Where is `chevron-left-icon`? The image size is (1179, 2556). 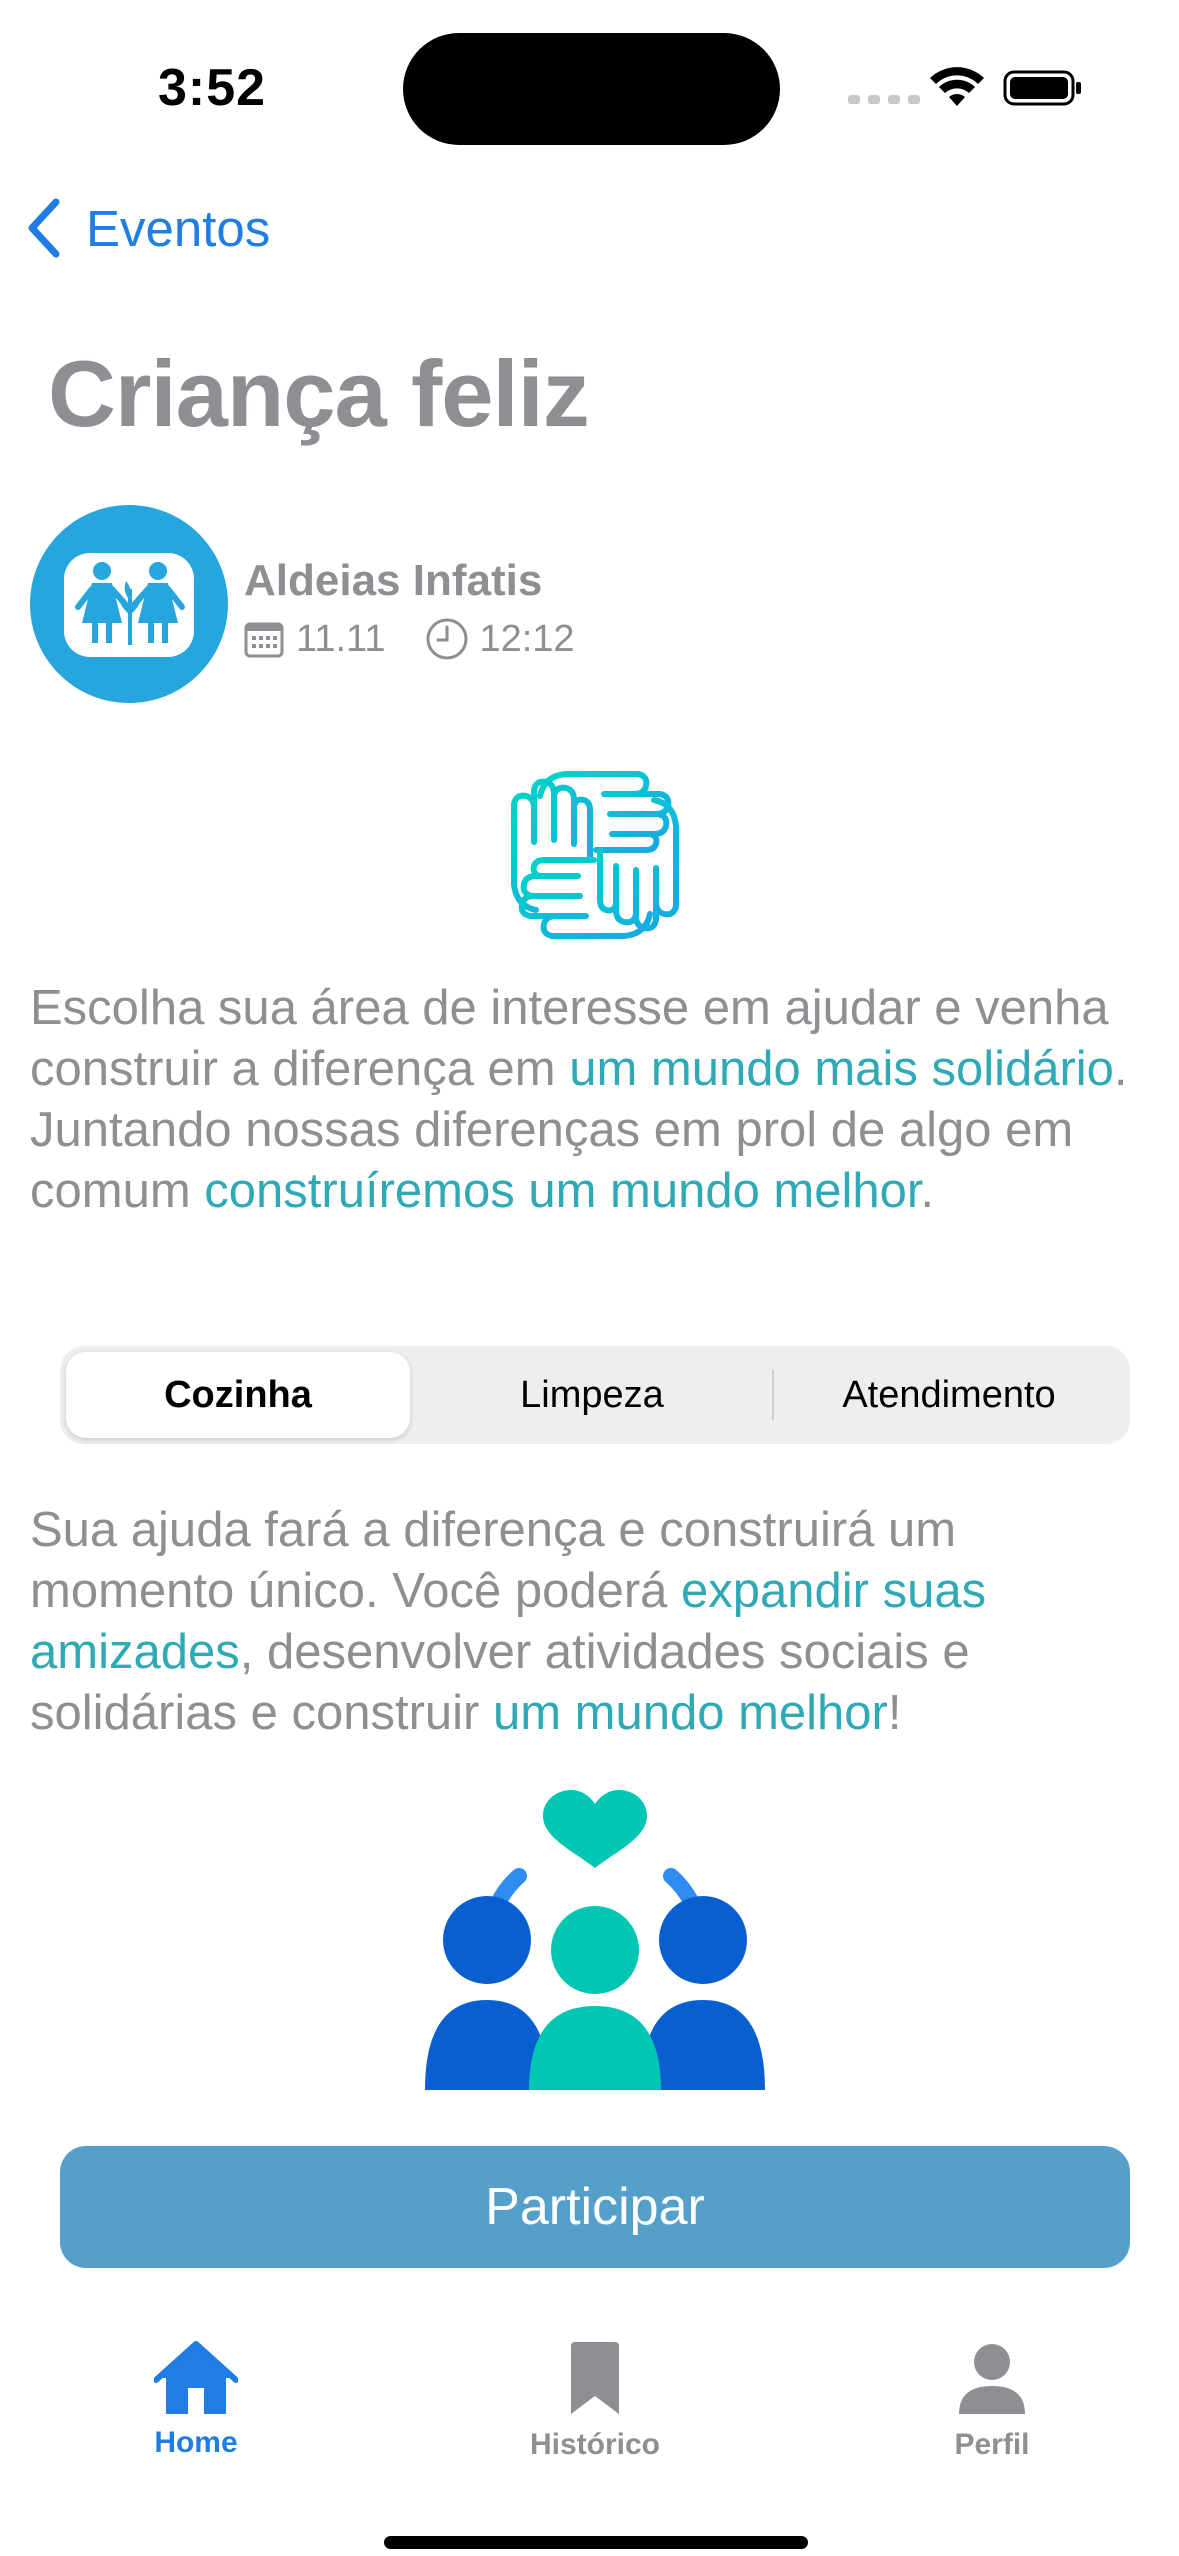 chevron-left-icon is located at coordinates (44, 228).